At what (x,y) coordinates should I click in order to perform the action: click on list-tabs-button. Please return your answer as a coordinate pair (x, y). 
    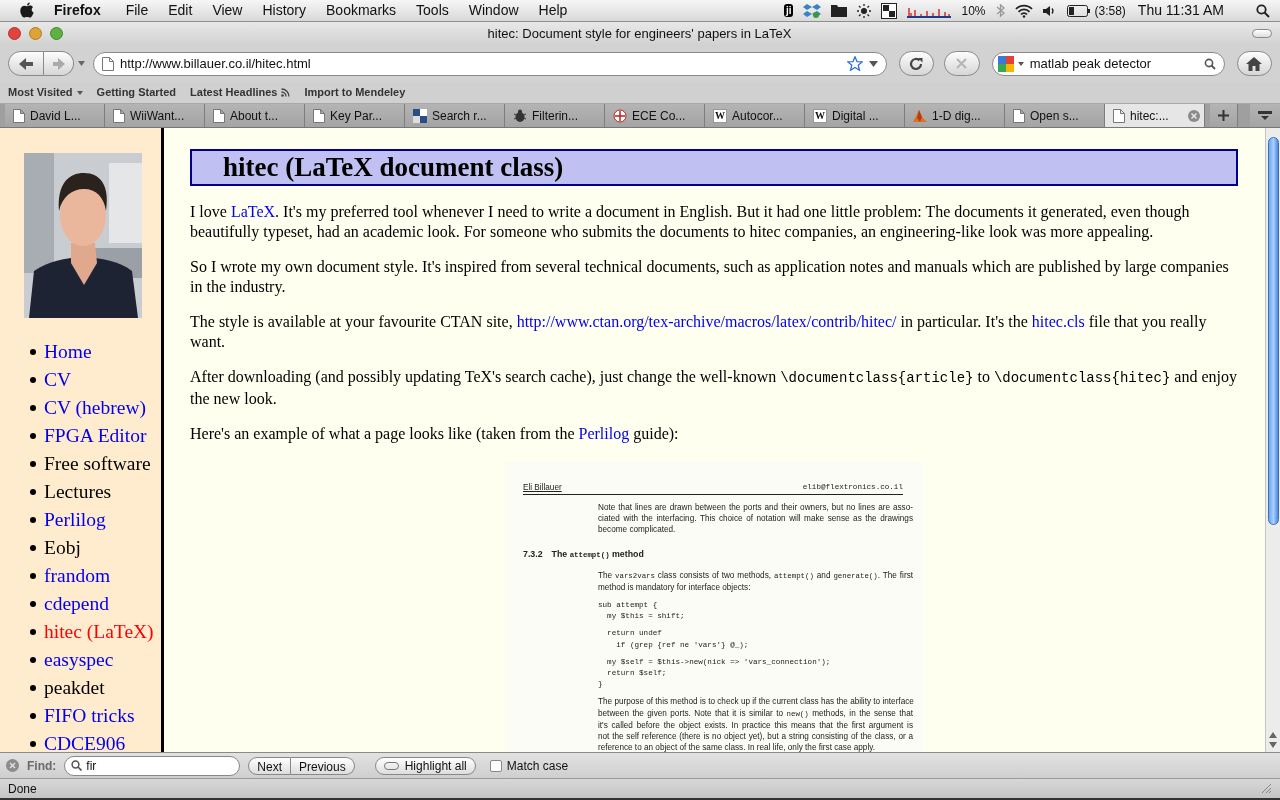
    Looking at the image, I should click on (1265, 115).